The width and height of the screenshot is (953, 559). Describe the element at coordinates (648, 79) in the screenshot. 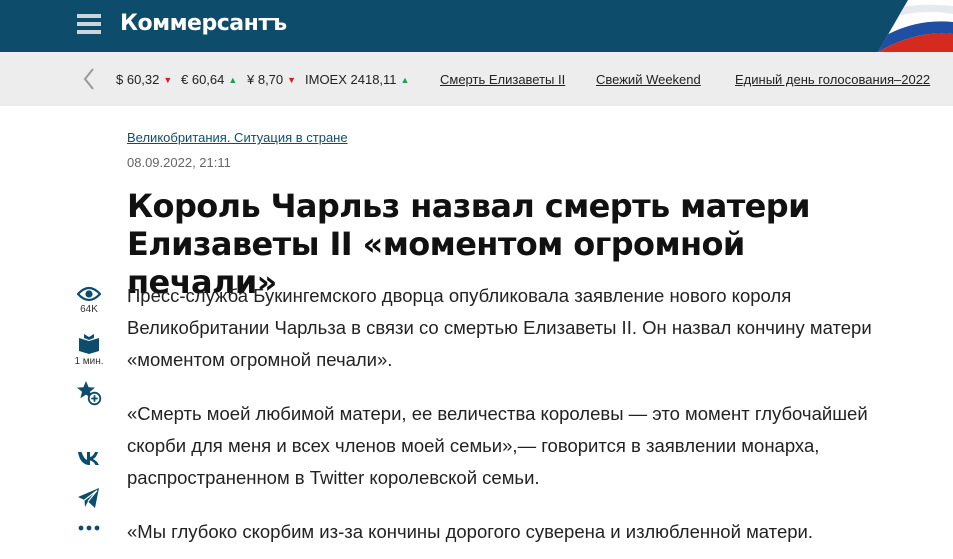

I see `ticker-link-weekend: Свежий Weekend` at that location.